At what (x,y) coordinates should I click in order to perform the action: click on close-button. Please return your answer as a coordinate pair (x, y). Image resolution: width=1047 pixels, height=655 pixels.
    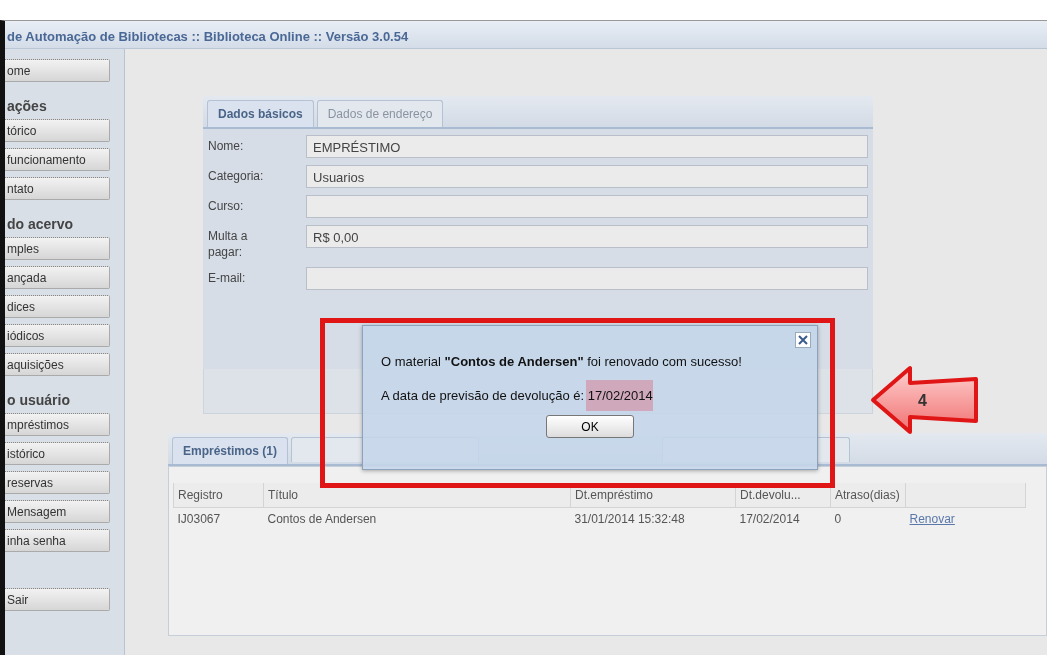
    Looking at the image, I should click on (803, 340).